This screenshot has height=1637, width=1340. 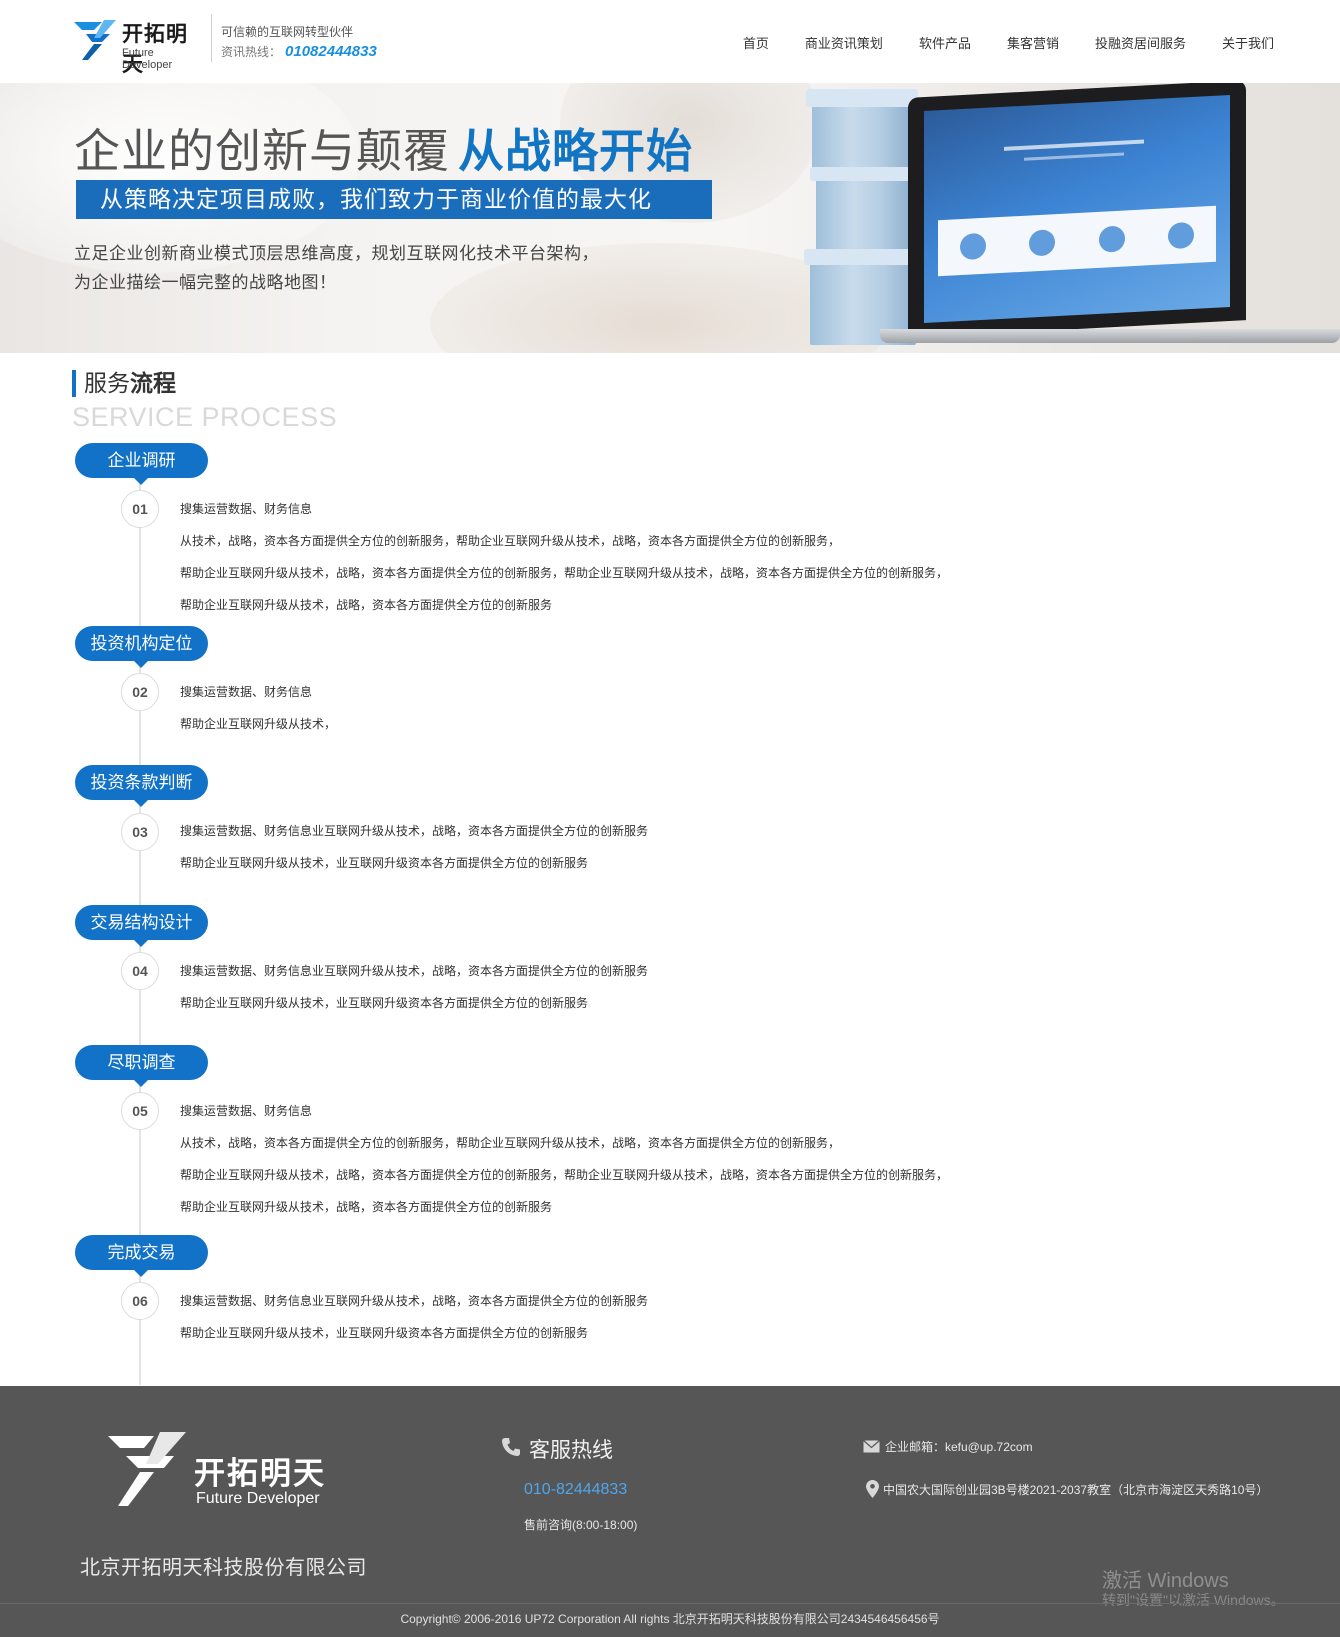 What do you see at coordinates (258, 724) in the screenshot?
I see `step-line: 帮助企业互联网升级从技术，` at bounding box center [258, 724].